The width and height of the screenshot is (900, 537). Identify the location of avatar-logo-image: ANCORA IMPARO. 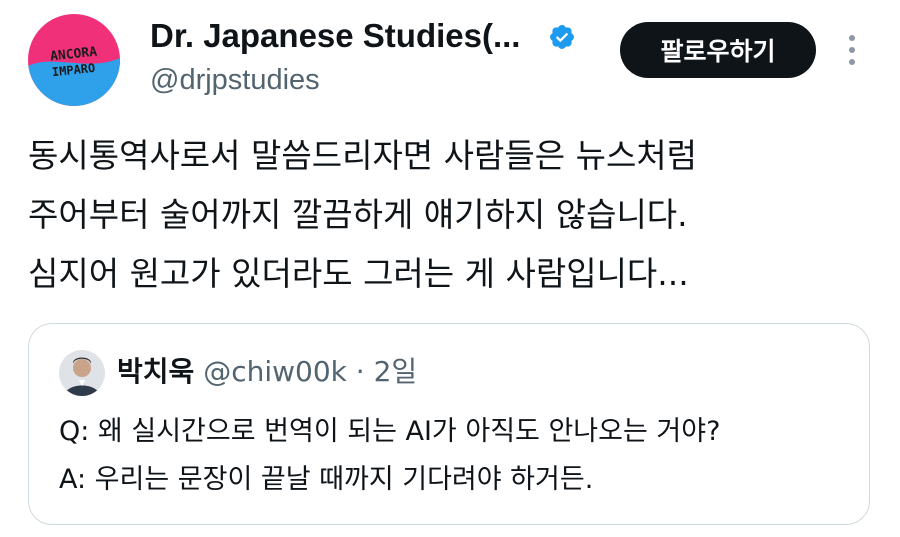
(74, 60).